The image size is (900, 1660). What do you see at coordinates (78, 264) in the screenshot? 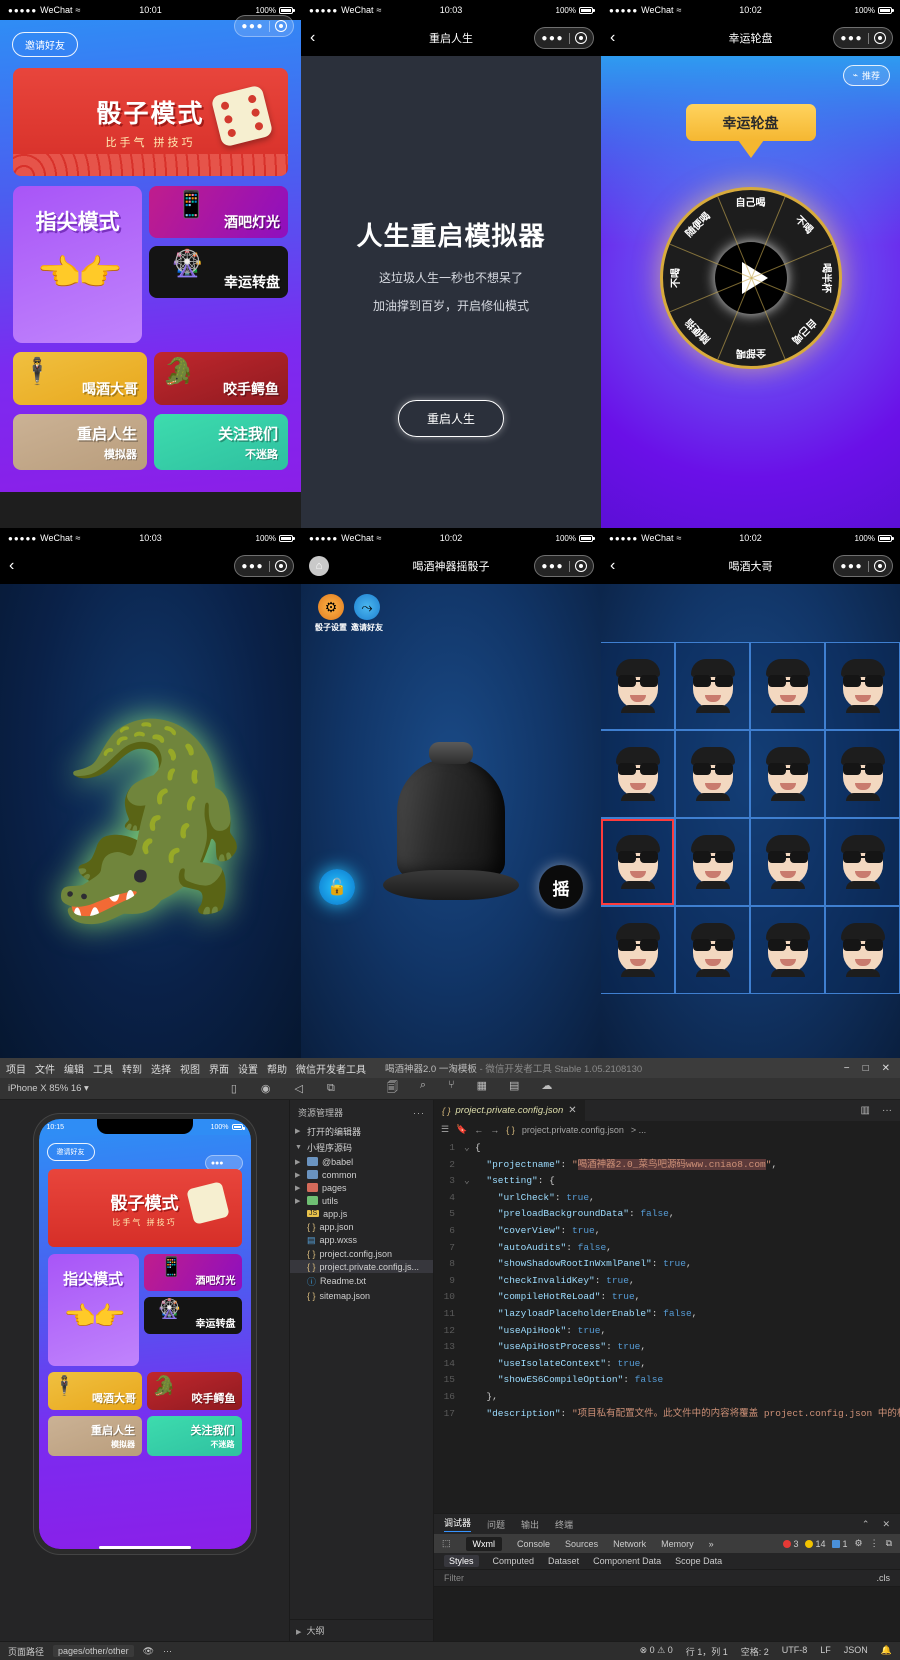
I see `fingertip-mode-card: 指尖模式 👈👉` at bounding box center [78, 264].